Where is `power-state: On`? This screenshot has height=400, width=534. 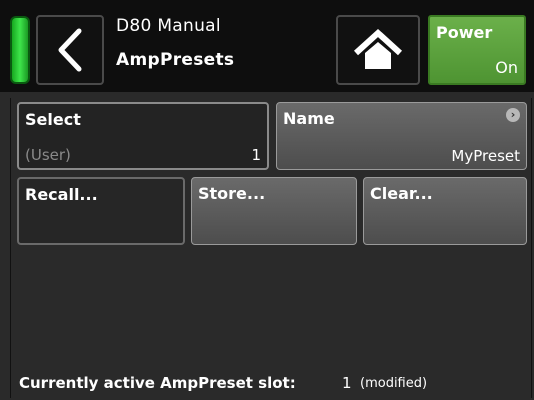 power-state: On is located at coordinates (506, 67).